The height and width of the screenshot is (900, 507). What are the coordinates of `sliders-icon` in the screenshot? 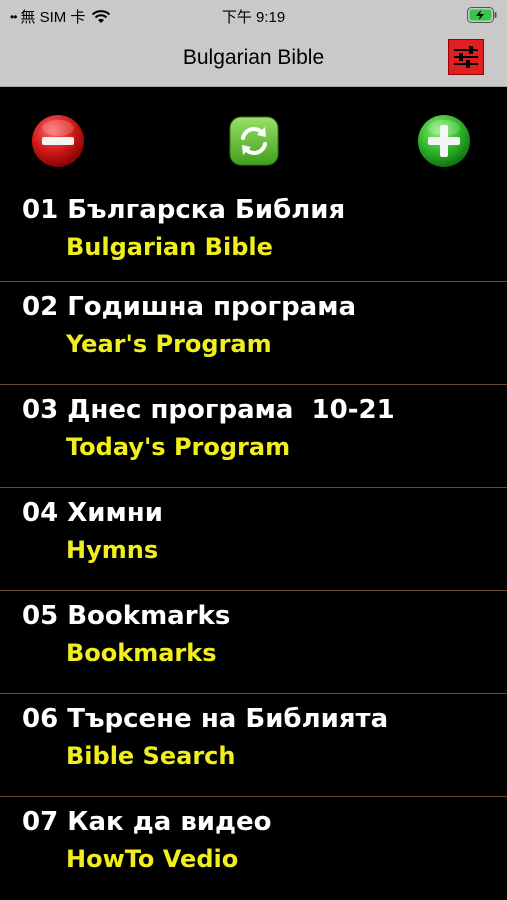 It's located at (466, 57).